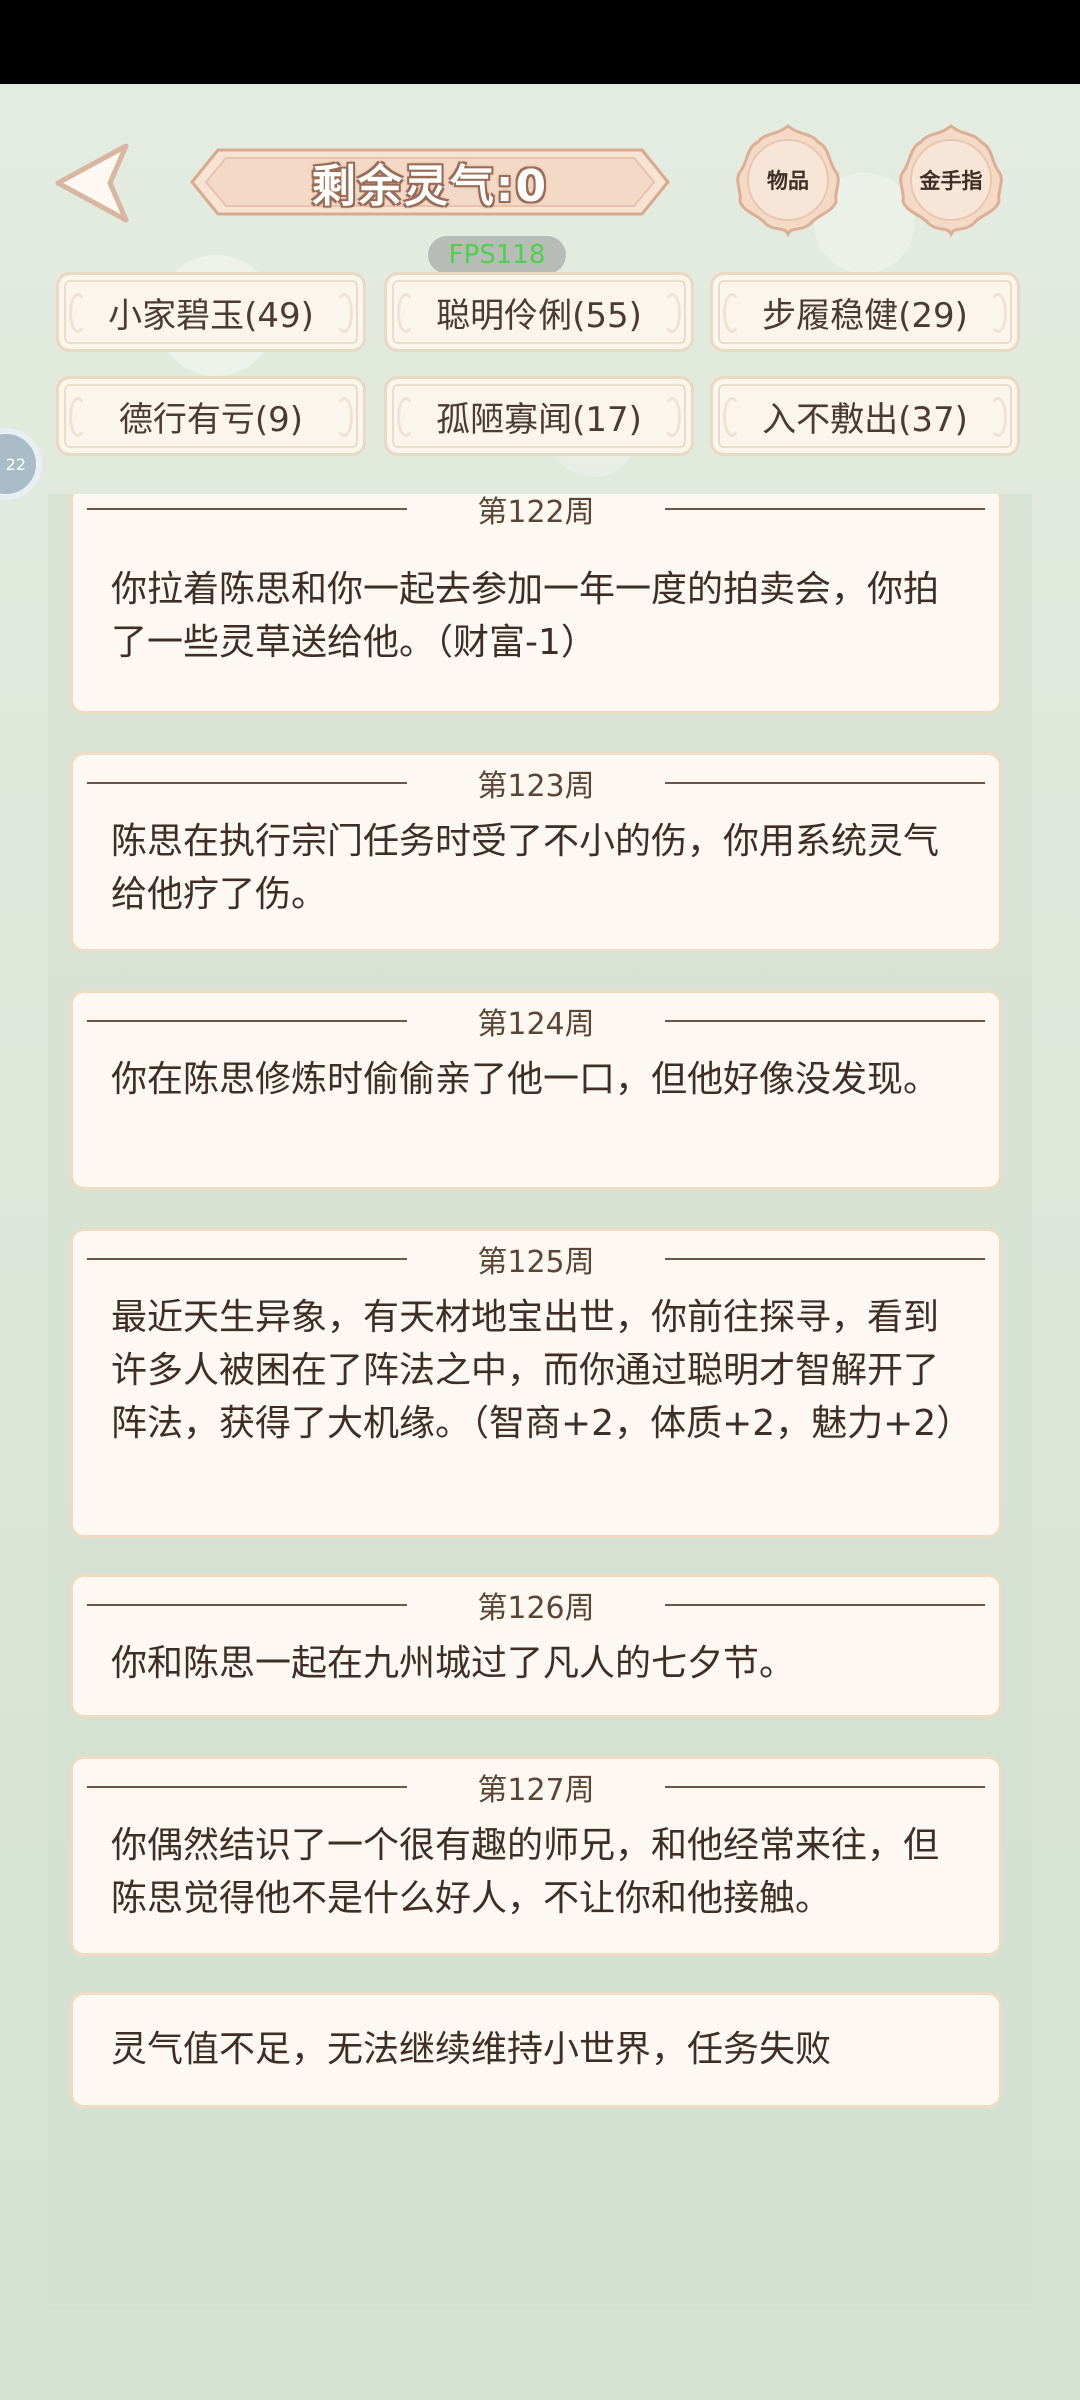  What do you see at coordinates (211, 419) in the screenshot?
I see `trait-label: 德行有亏(9)` at bounding box center [211, 419].